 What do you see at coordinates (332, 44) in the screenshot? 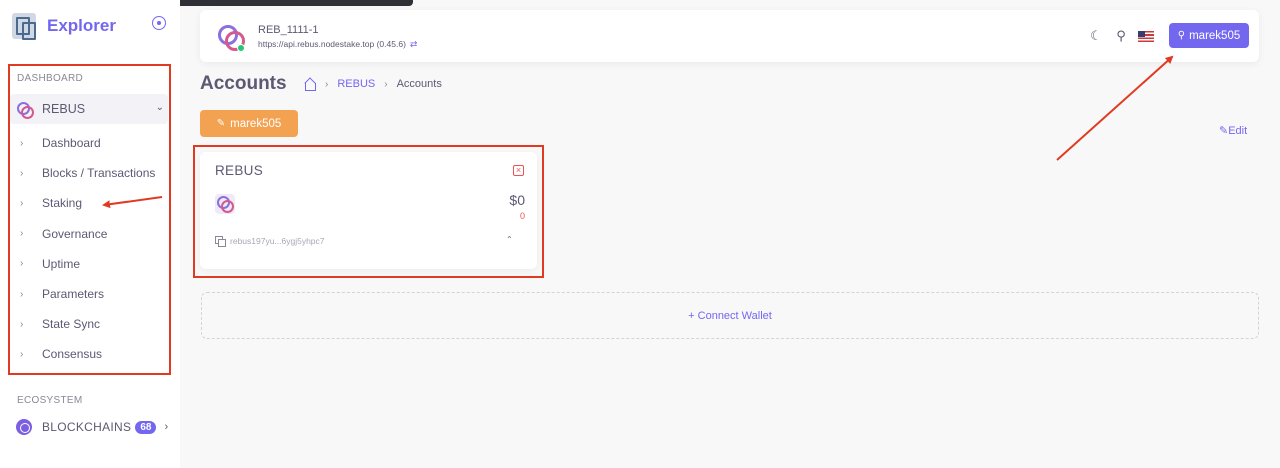
I see `rpc-url-text: https://api.rebus.nodestake.top (0.45.6)` at bounding box center [332, 44].